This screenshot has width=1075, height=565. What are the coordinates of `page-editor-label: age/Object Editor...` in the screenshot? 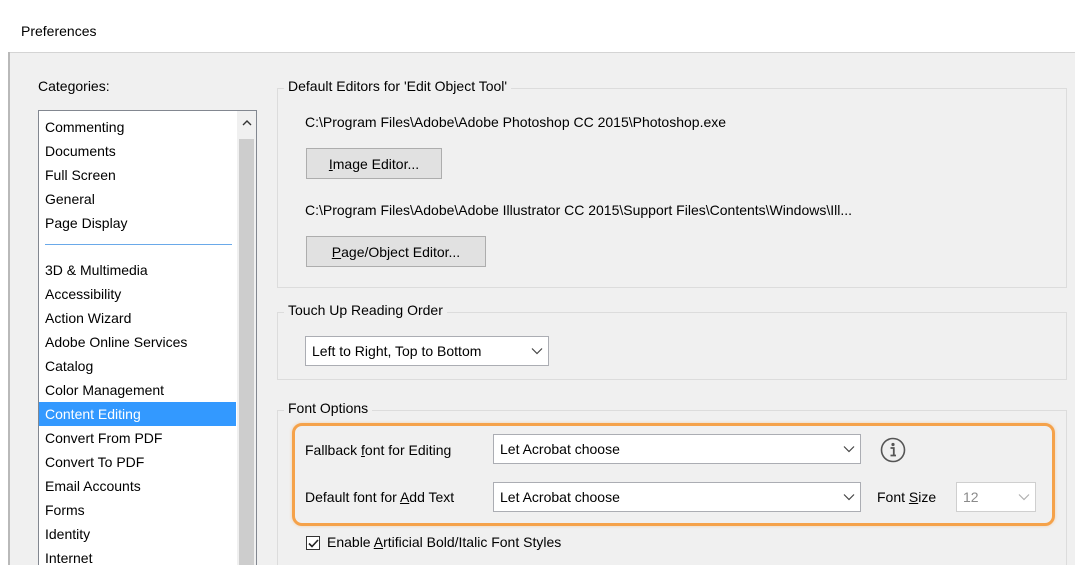 It's located at (401, 251).